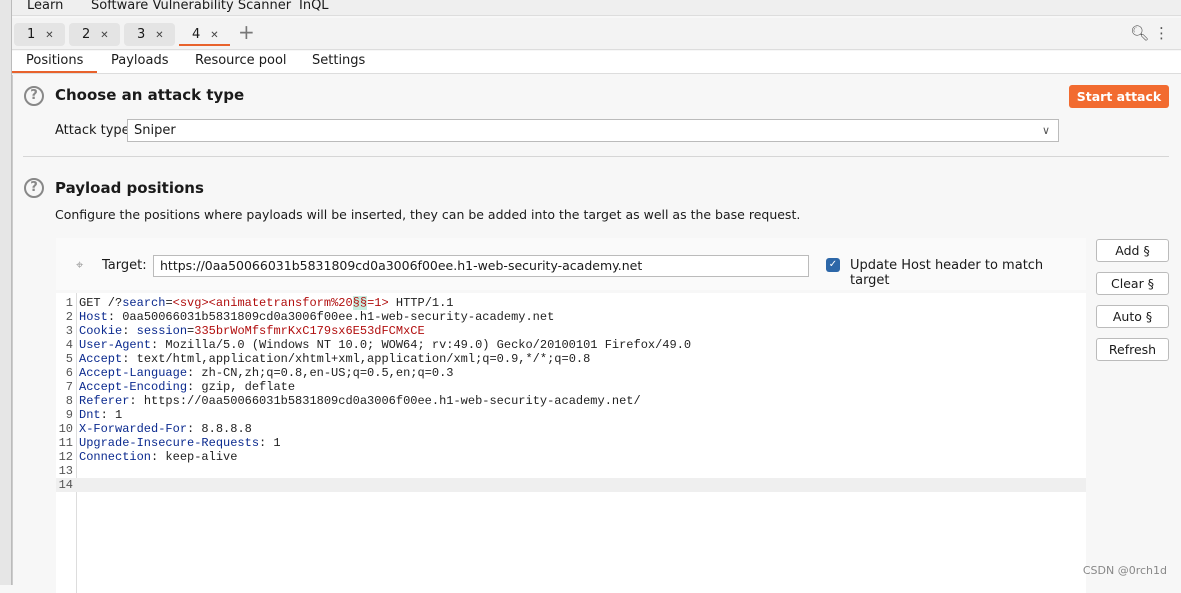  Describe the element at coordinates (94, 34) in the screenshot. I see `tab-2: 2 ✕` at that location.